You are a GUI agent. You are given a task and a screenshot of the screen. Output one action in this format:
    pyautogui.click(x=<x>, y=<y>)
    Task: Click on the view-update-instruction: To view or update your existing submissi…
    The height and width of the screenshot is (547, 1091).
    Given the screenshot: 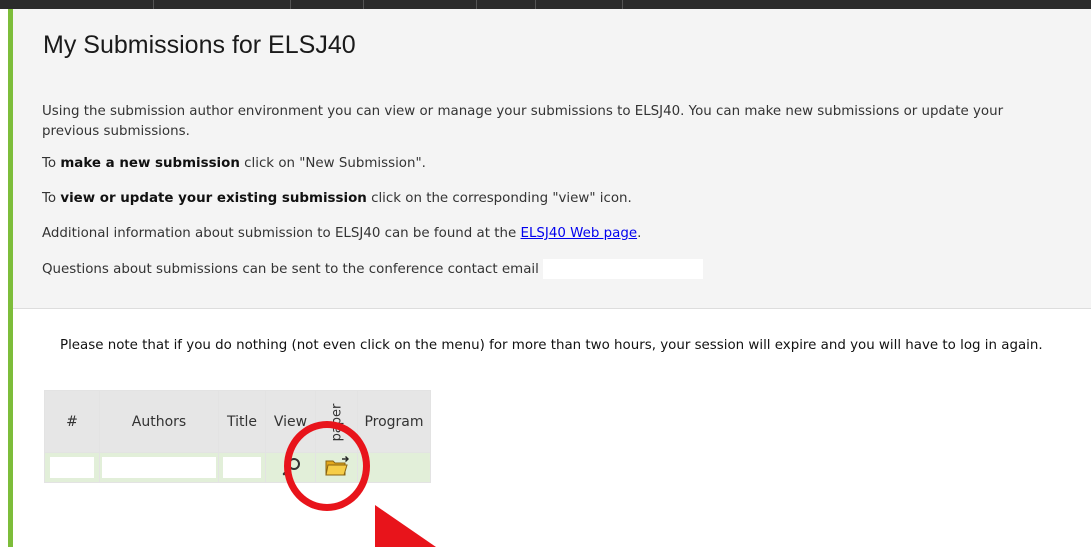 What is the action you would take?
    pyautogui.click(x=337, y=199)
    